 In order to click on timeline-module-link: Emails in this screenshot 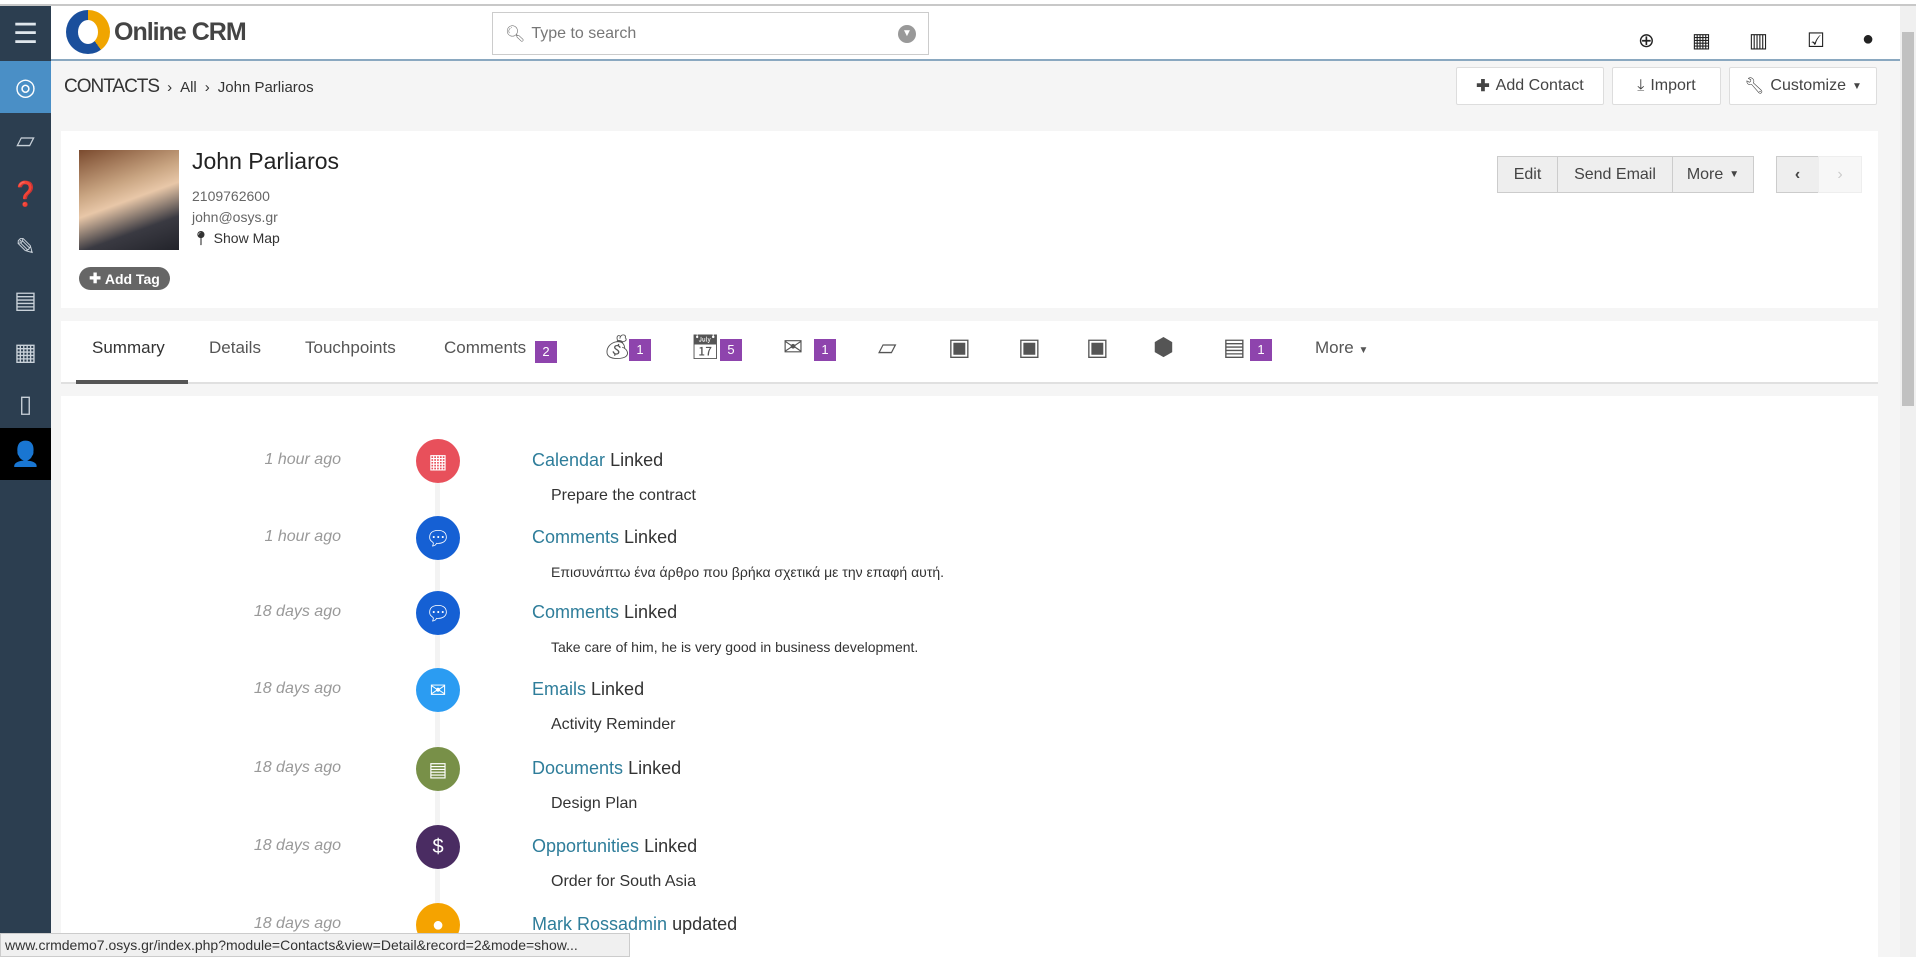, I will do `click(559, 689)`.